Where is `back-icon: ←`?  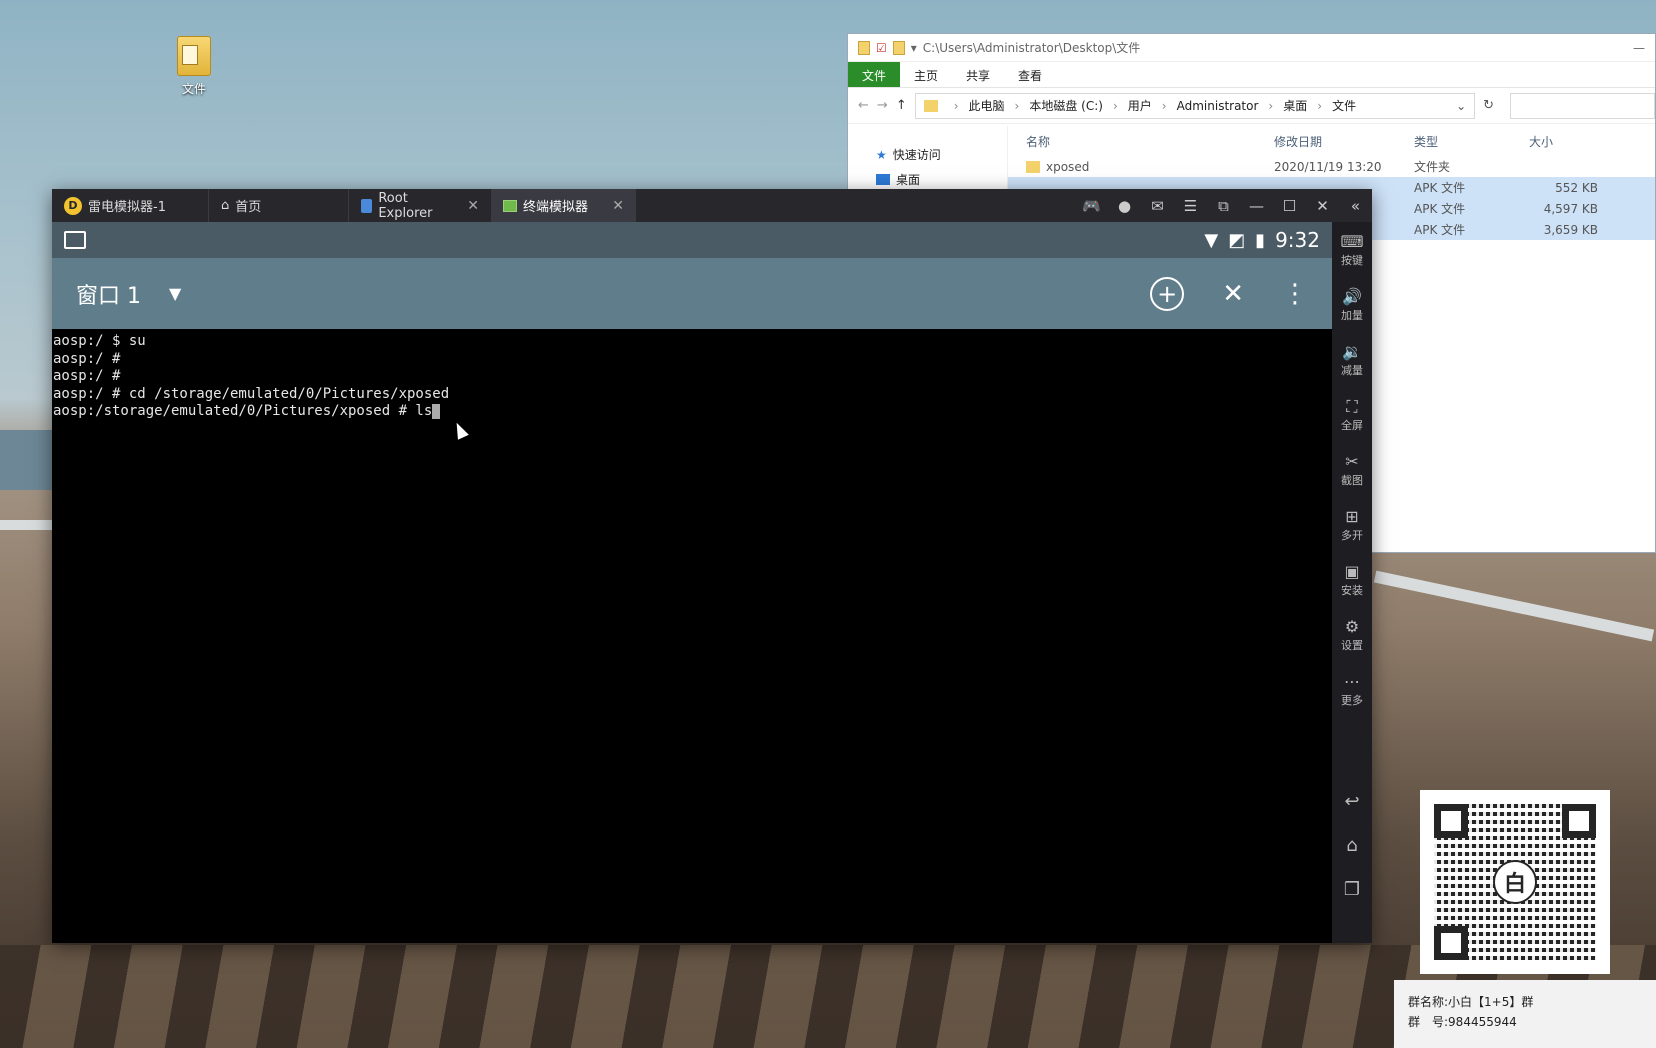
back-icon: ← is located at coordinates (863, 105).